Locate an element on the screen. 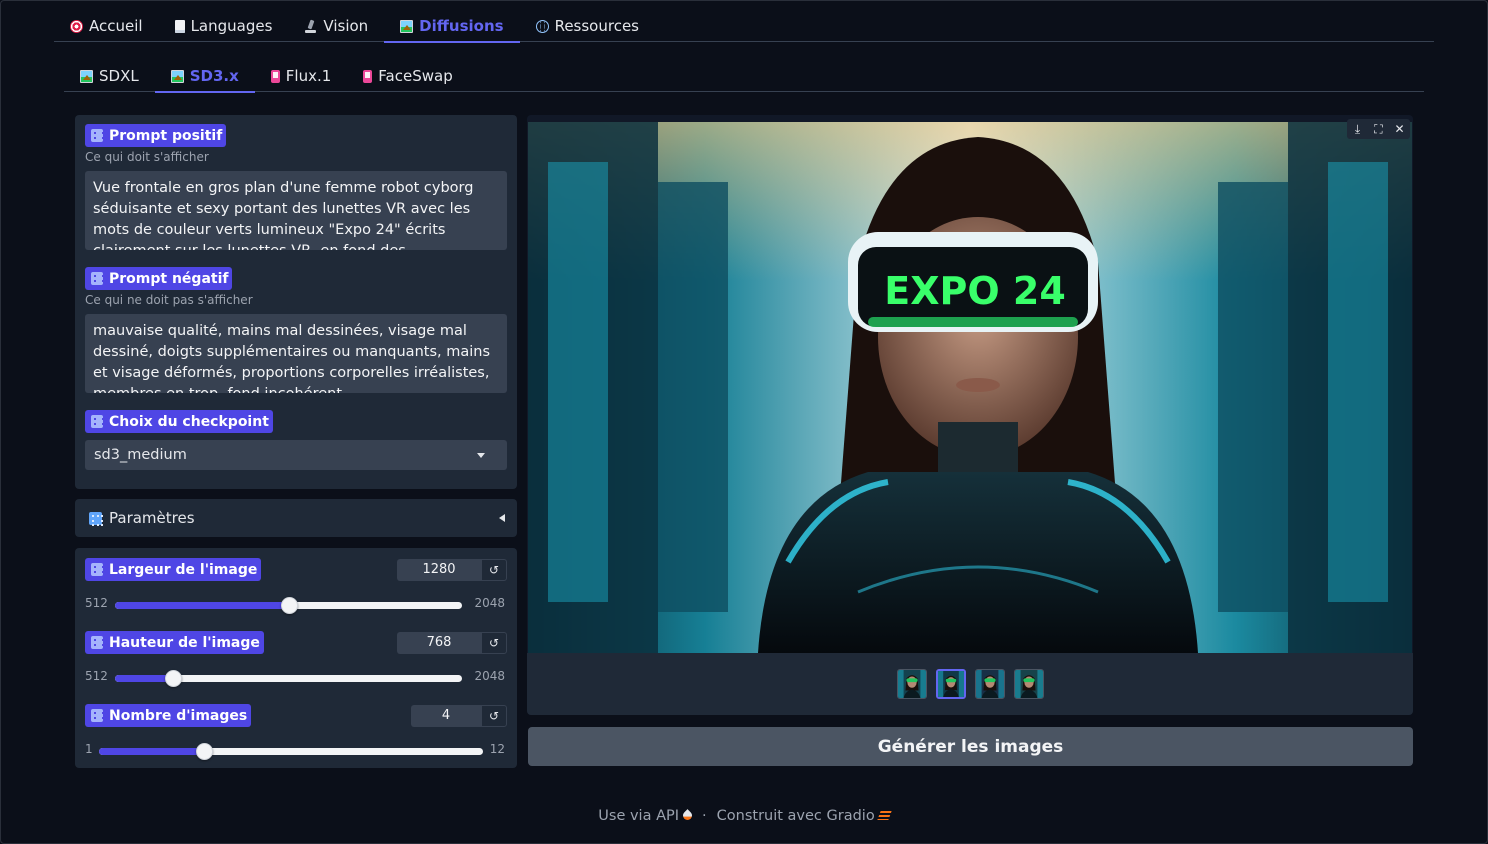 The height and width of the screenshot is (844, 1488). height-label: Hauteur de l'image is located at coordinates (174, 642).